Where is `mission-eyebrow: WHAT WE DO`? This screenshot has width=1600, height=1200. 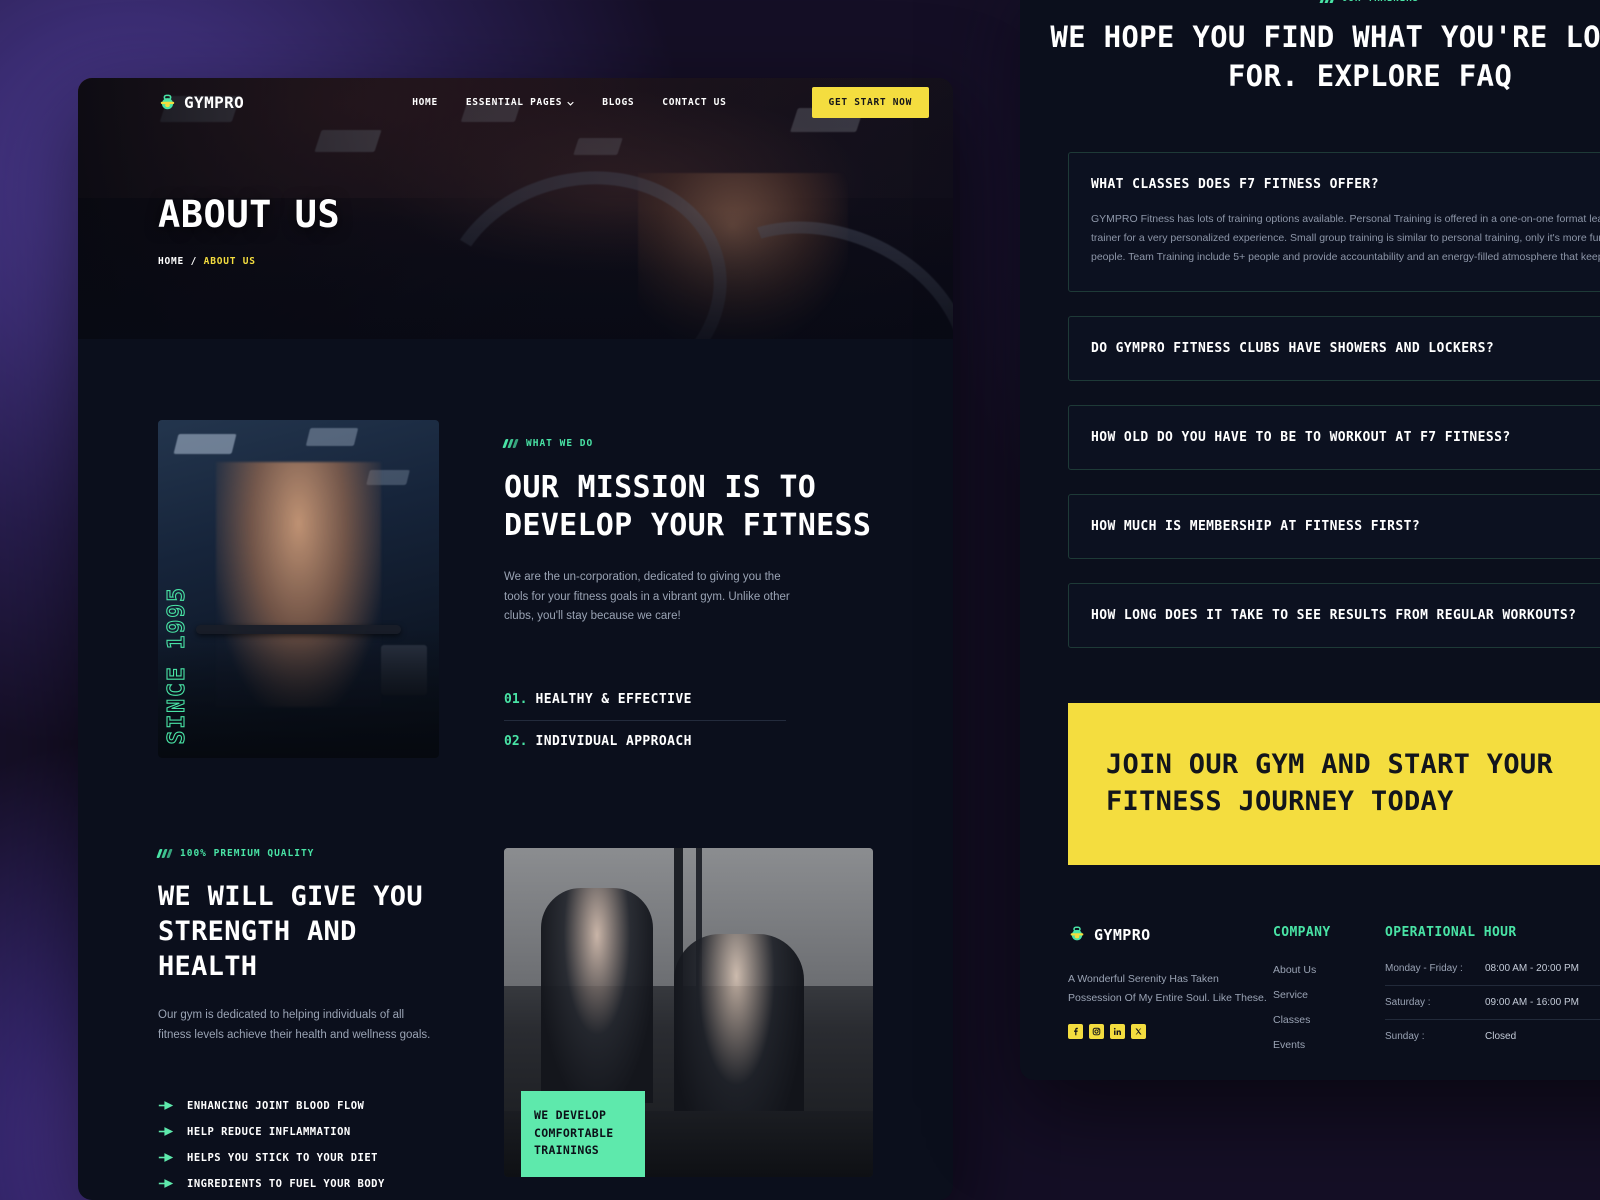 mission-eyebrow: WHAT WE DO is located at coordinates (687, 443).